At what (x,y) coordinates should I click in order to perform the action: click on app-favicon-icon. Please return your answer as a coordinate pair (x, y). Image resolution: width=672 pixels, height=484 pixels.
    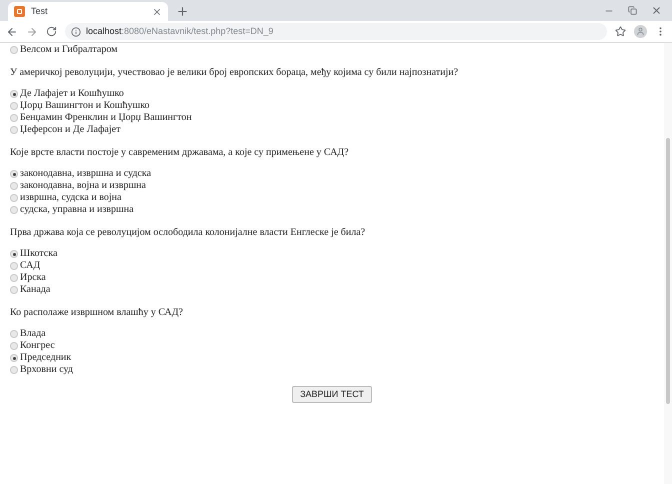
    Looking at the image, I should click on (19, 11).